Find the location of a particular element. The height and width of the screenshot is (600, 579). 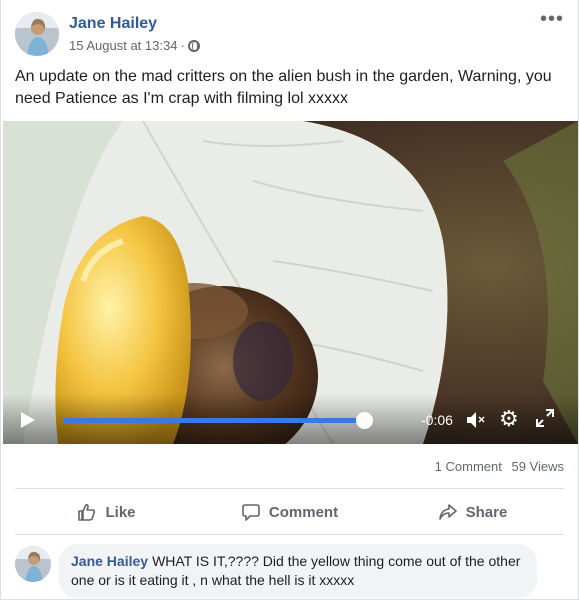

volume-muted-icon is located at coordinates (476, 422).